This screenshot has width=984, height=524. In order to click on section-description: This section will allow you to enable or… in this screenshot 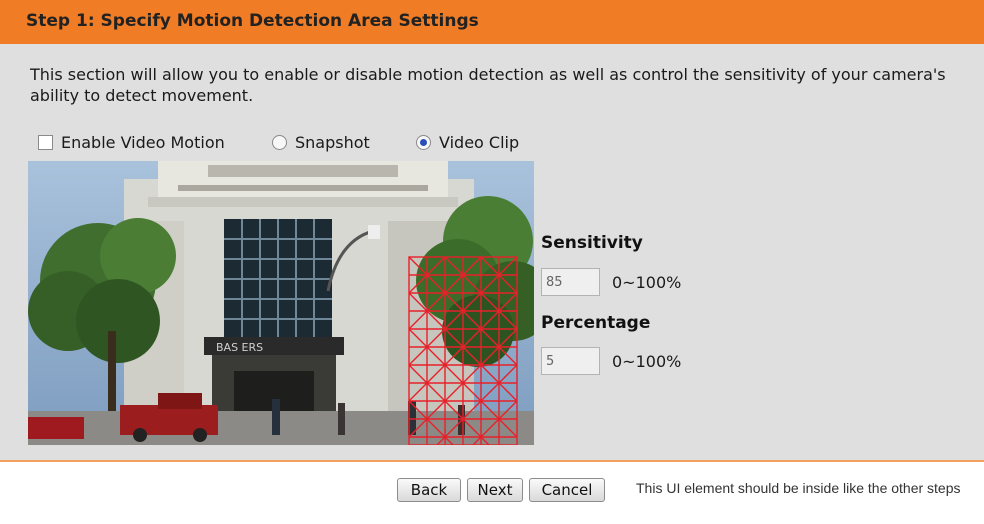, I will do `click(488, 85)`.